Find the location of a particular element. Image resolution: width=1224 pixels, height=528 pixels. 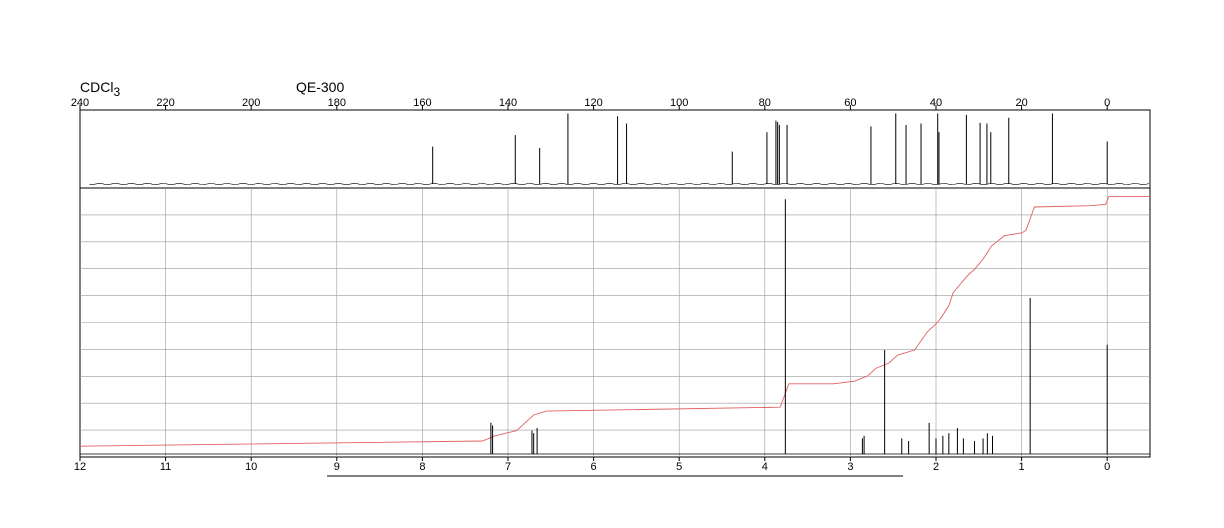

carbon-tick-label: 200 is located at coordinates (251, 103).